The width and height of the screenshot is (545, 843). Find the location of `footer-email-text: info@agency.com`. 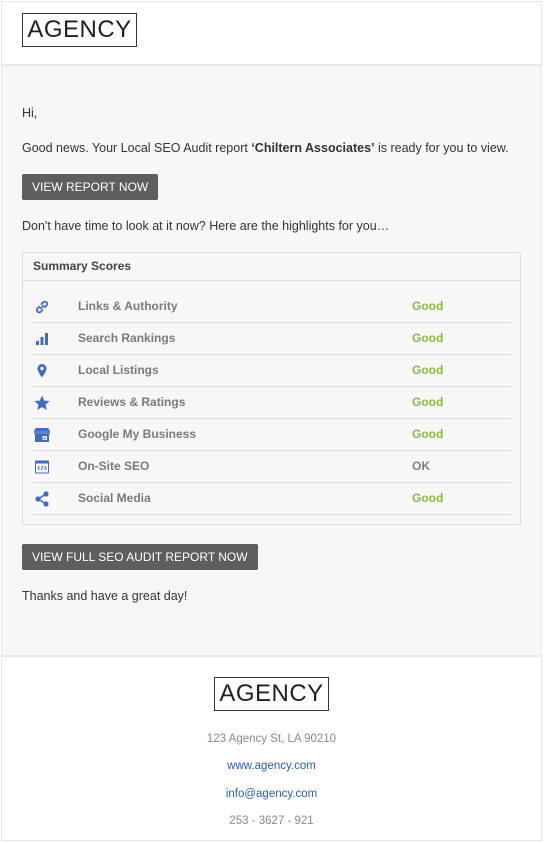

footer-email-text: info@agency.com is located at coordinates (271, 794).